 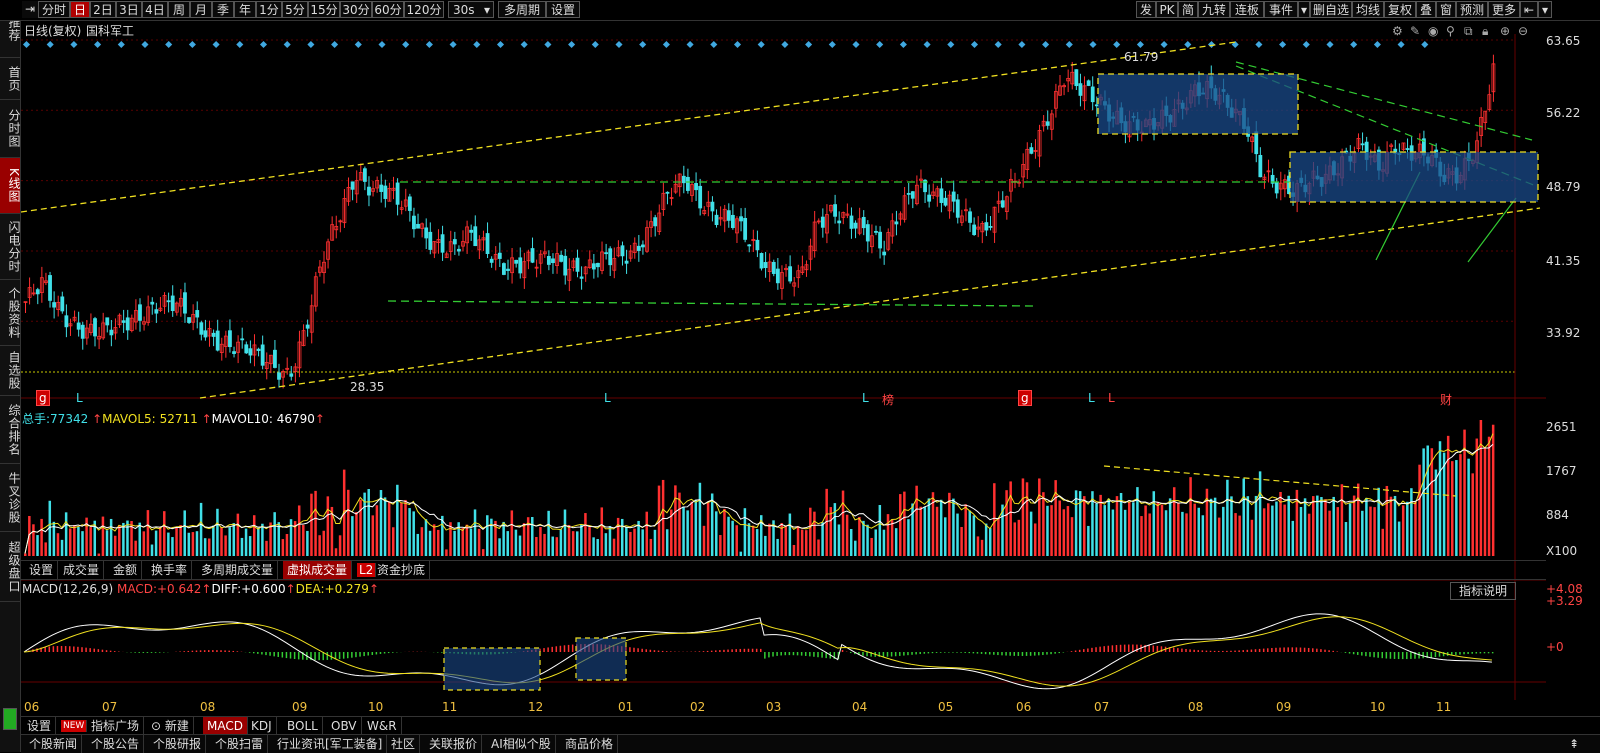 I want to click on bottom-tab-risk-scan: 个股扫雷, so click(x=239, y=744).